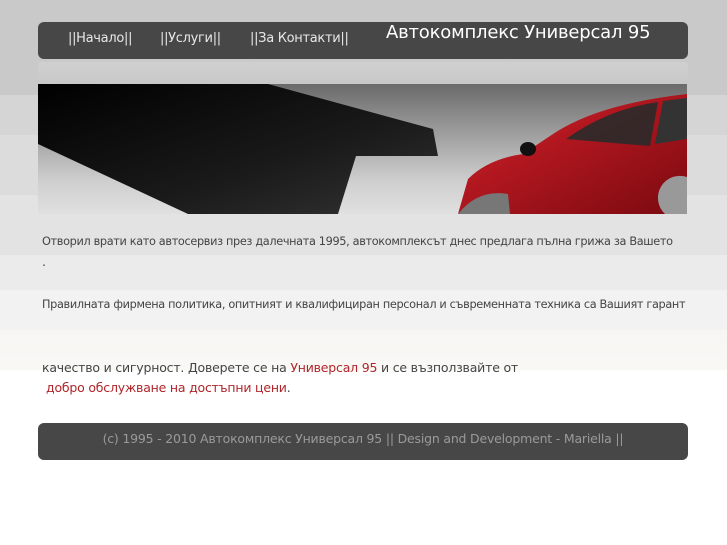 This screenshot has height=545, width=727. What do you see at coordinates (288, 387) in the screenshot?
I see `service-end: .` at bounding box center [288, 387].